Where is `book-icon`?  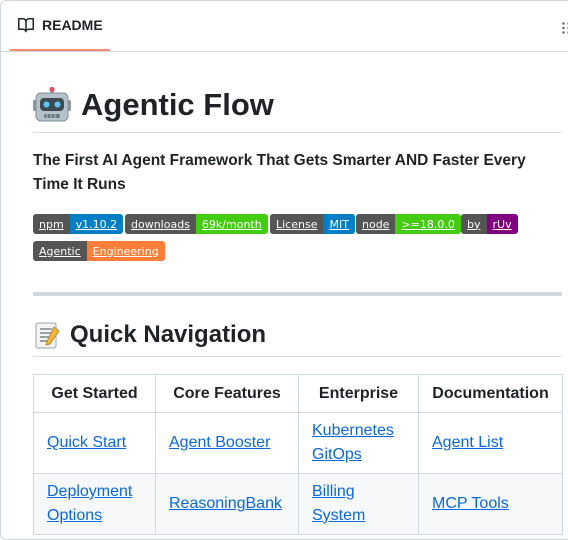
book-icon is located at coordinates (26, 25).